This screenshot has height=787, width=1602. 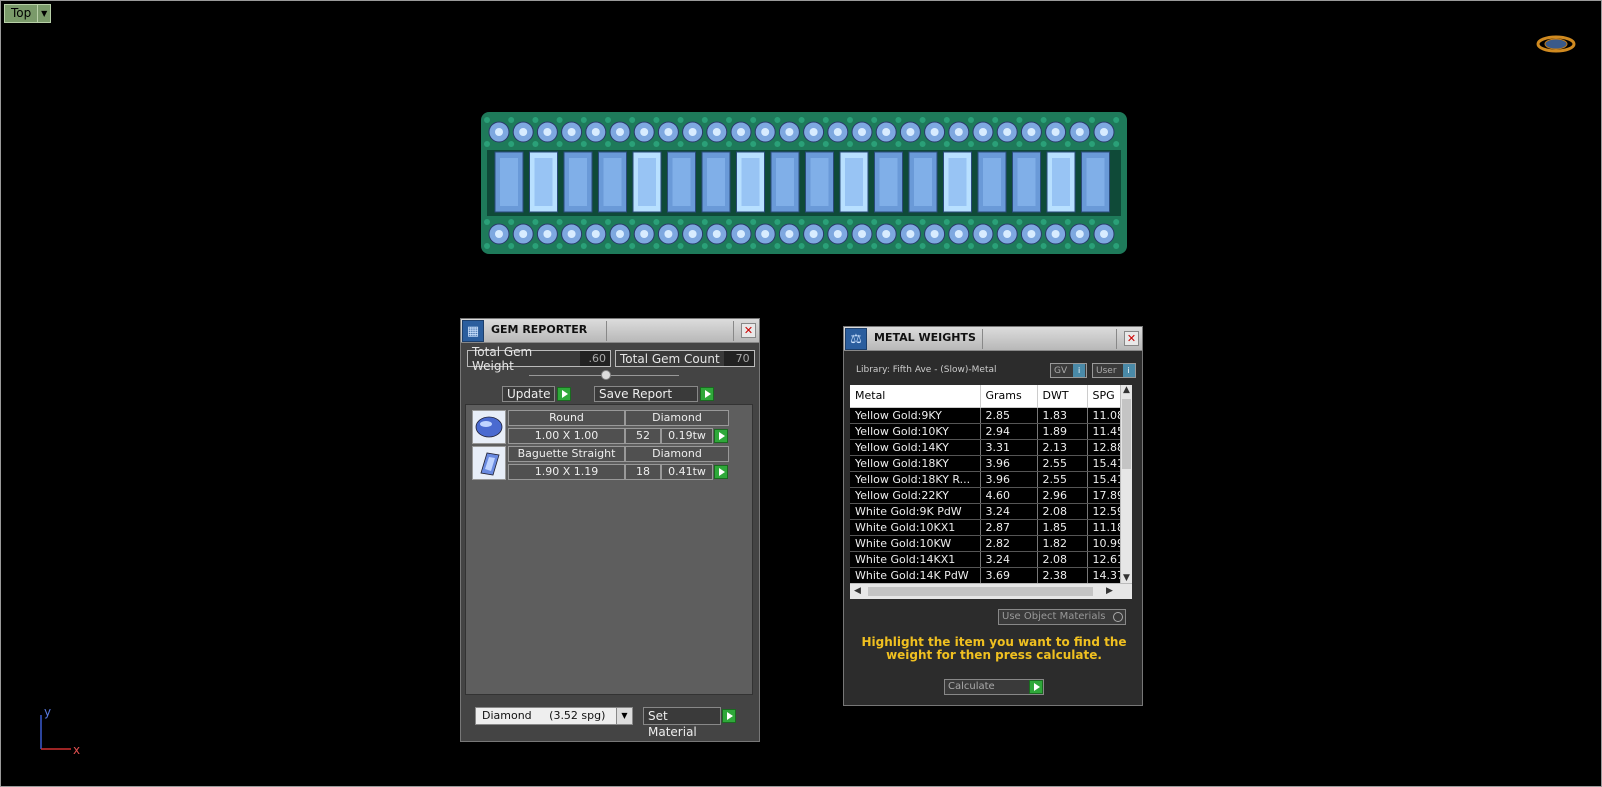 I want to click on table-cell: Yellow Gold:18KY, so click(x=915, y=463).